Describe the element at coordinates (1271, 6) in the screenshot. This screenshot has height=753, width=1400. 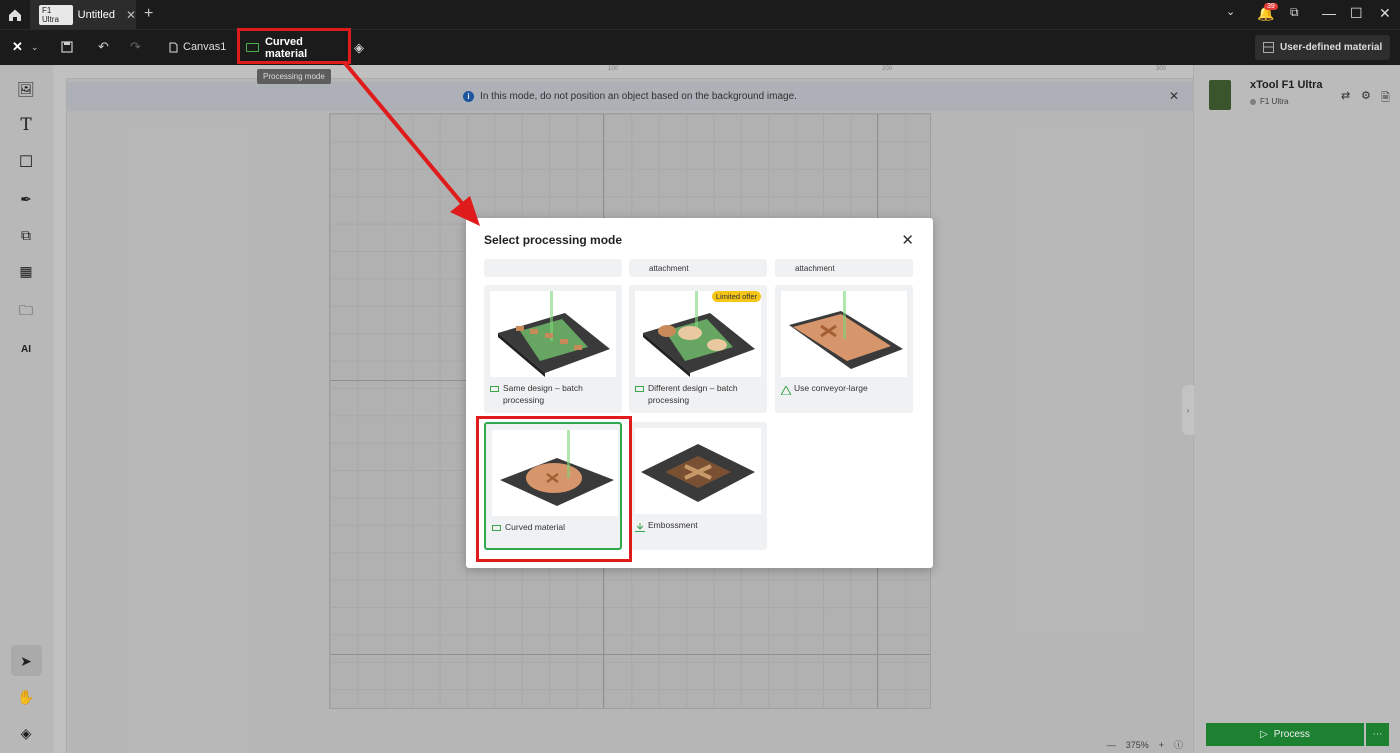
I see `notification-badge: 39` at that location.